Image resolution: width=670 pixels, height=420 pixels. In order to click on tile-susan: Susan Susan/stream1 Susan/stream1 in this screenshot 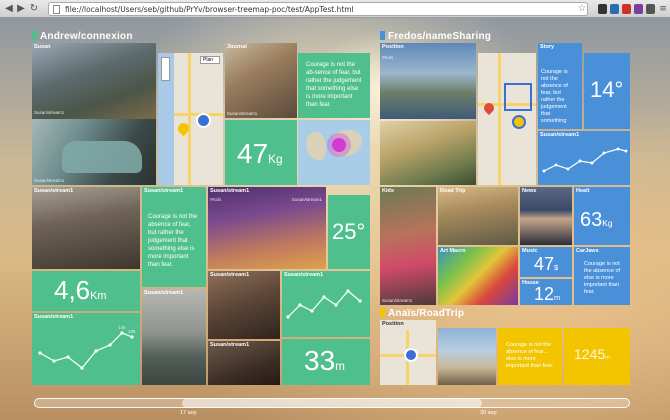, I will do `click(94, 114)`.